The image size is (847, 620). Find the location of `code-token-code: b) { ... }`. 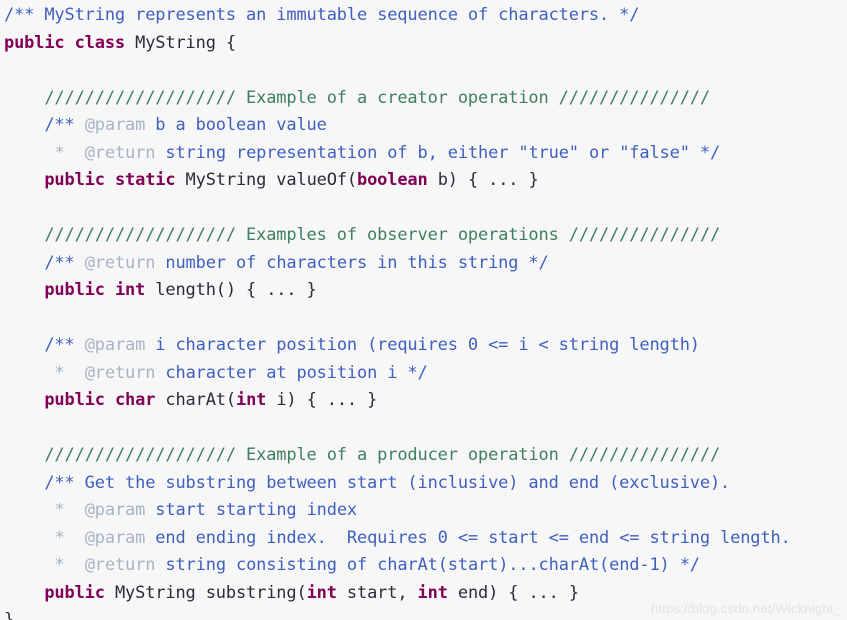

code-token-code: b) { ... } is located at coordinates (483, 180).